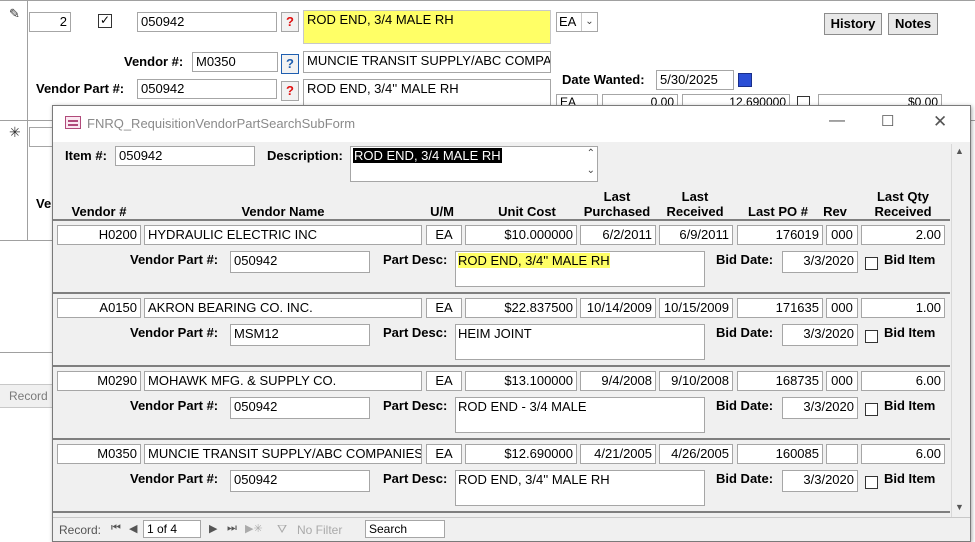 Image resolution: width=975 pixels, height=542 pixels. I want to click on line-number-field: 2, so click(50, 22).